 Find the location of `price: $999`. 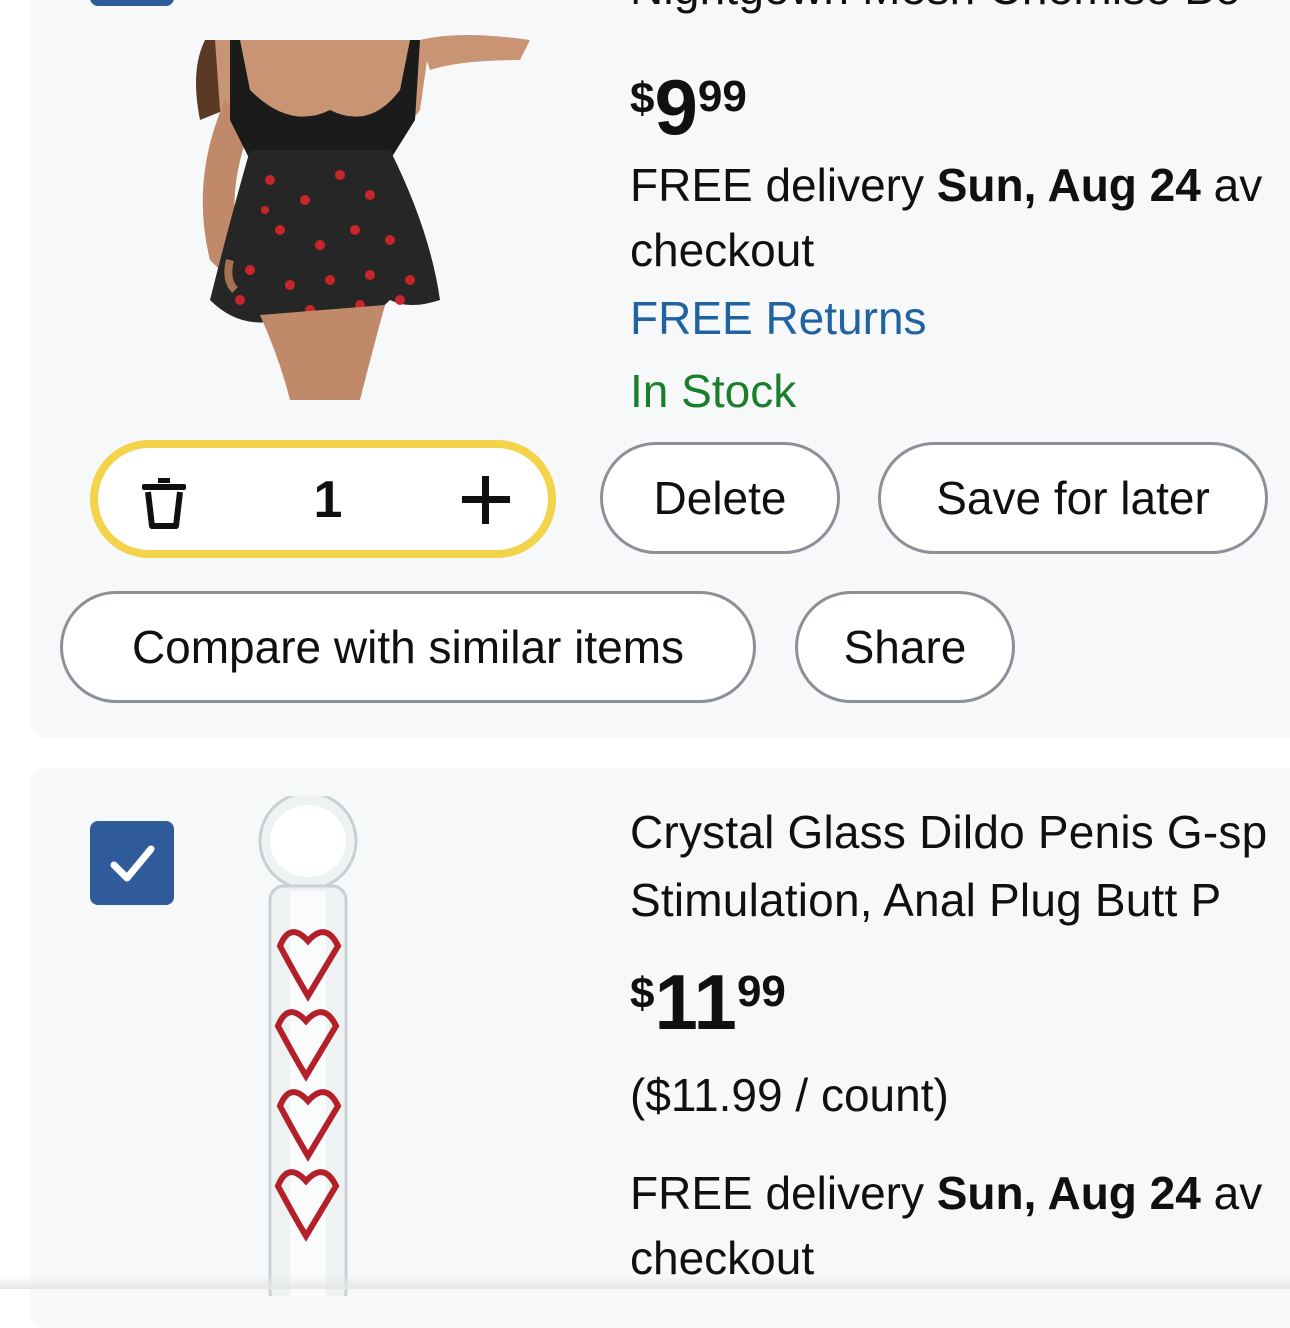

price: $999 is located at coordinates (688, 107).